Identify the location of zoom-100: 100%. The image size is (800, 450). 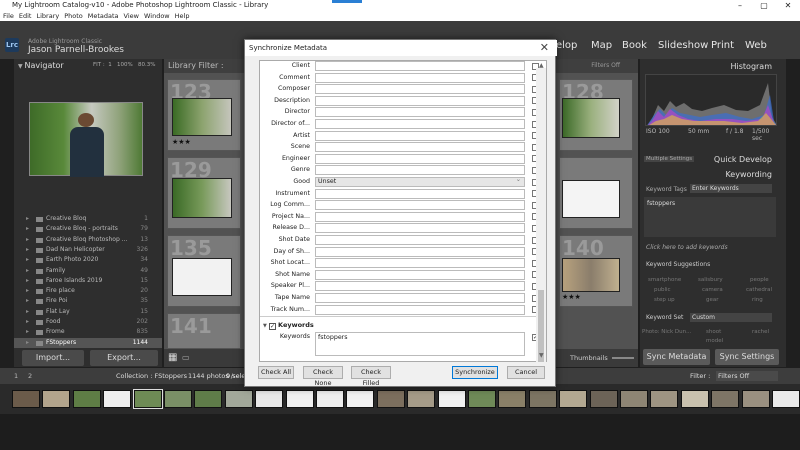
(125, 65).